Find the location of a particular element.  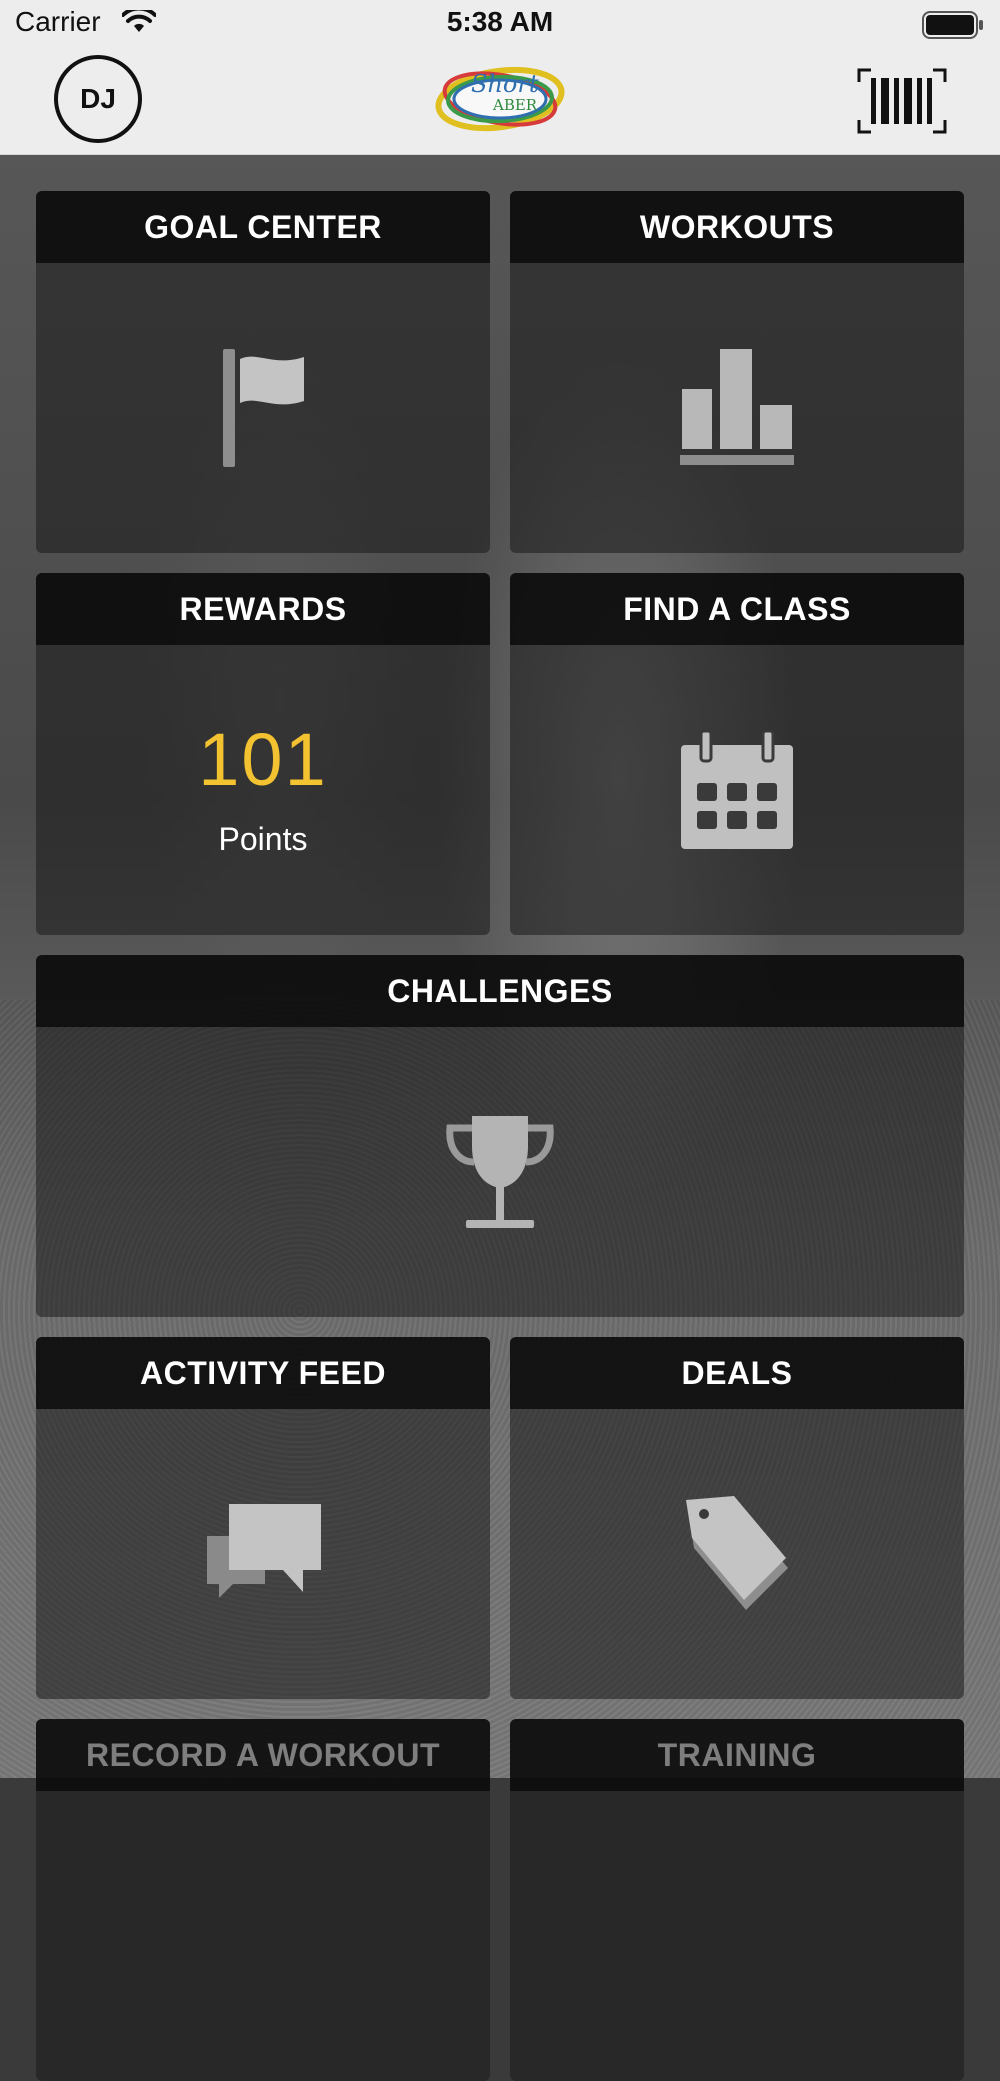

tag-icon is located at coordinates (737, 1554).